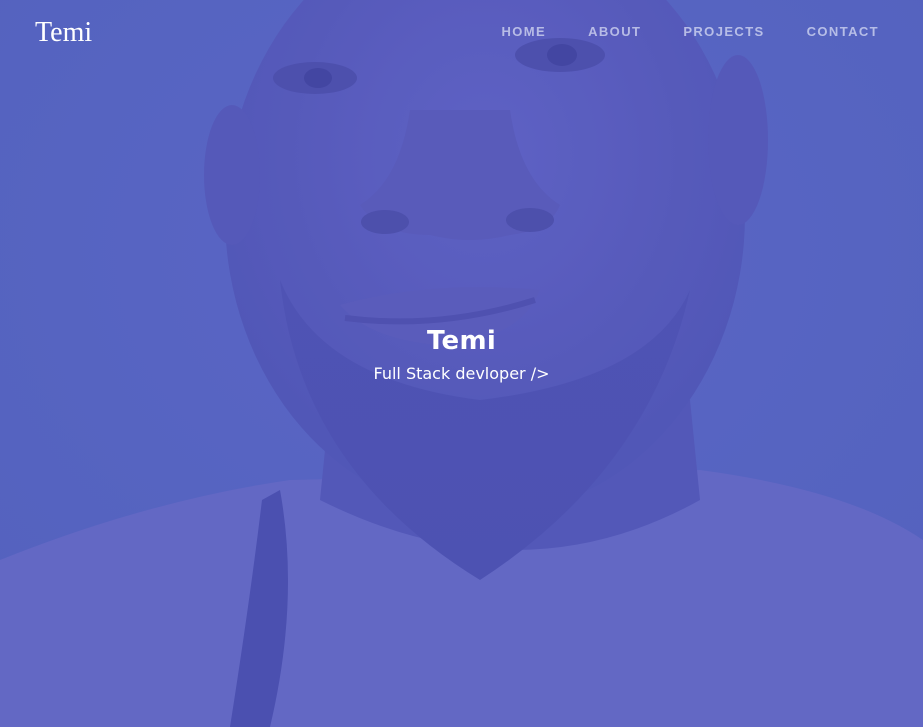  What do you see at coordinates (614, 32) in the screenshot?
I see `nav-link-about: ABOUT` at bounding box center [614, 32].